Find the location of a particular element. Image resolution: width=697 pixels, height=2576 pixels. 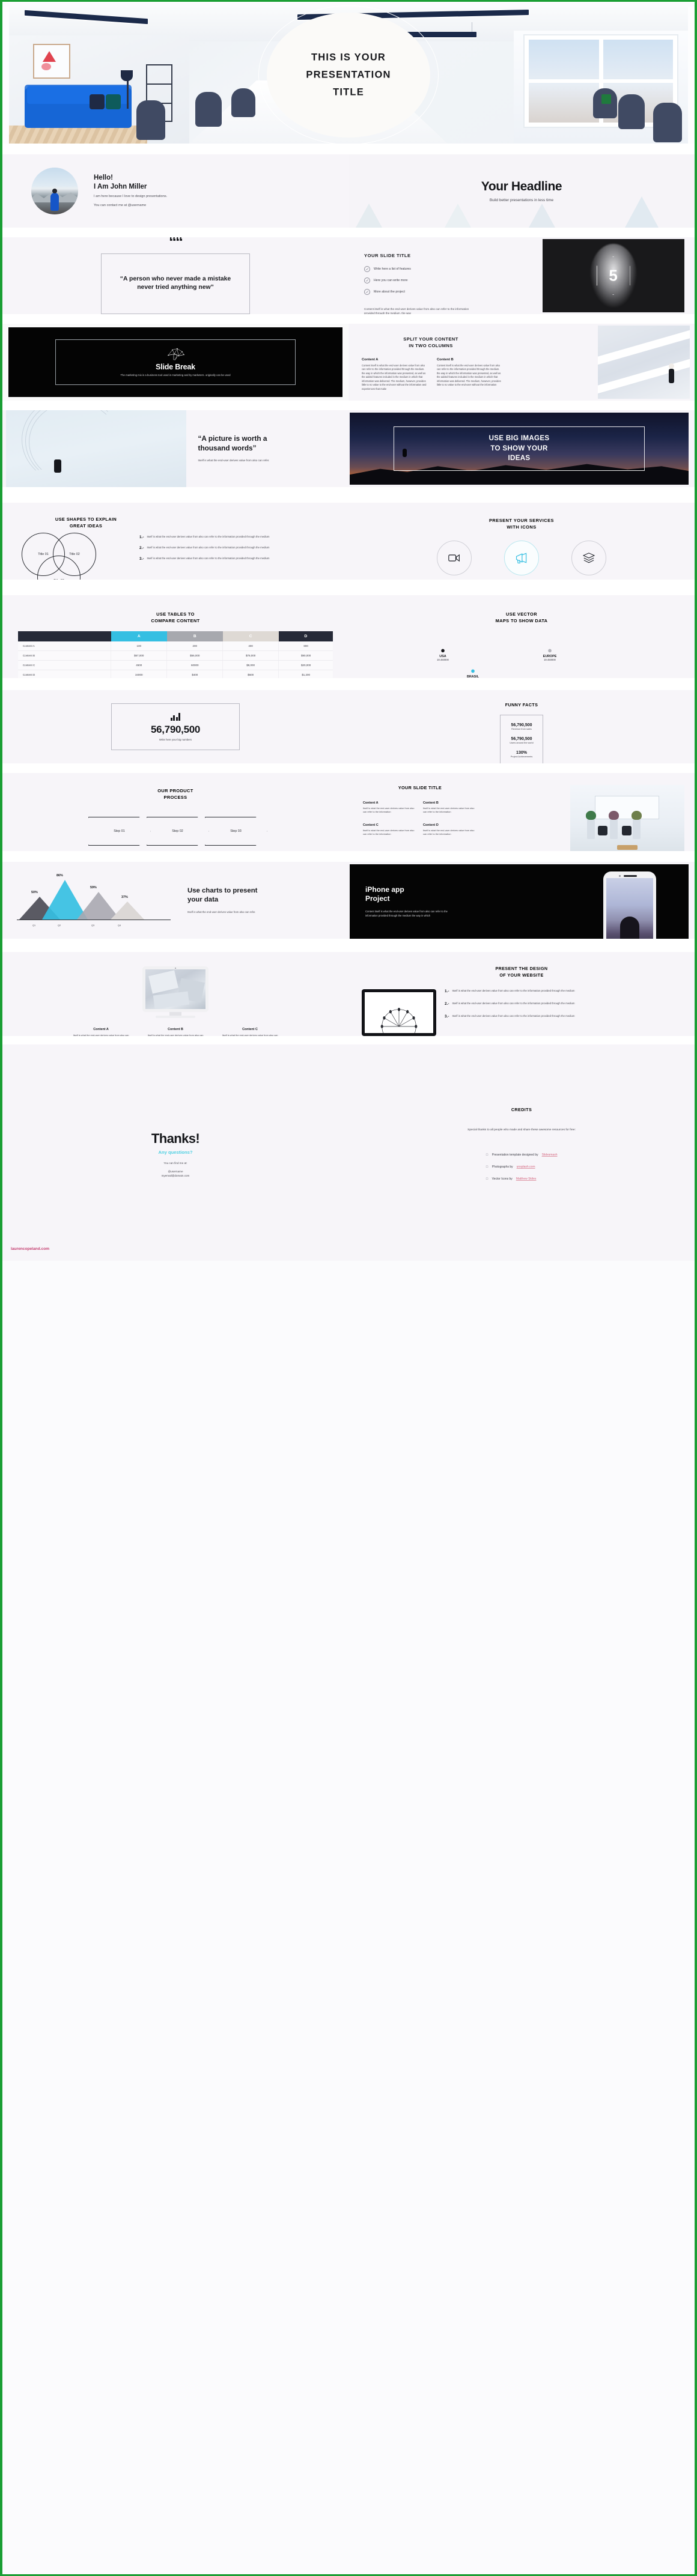

feature-label: More about the project is located at coordinates (389, 292).